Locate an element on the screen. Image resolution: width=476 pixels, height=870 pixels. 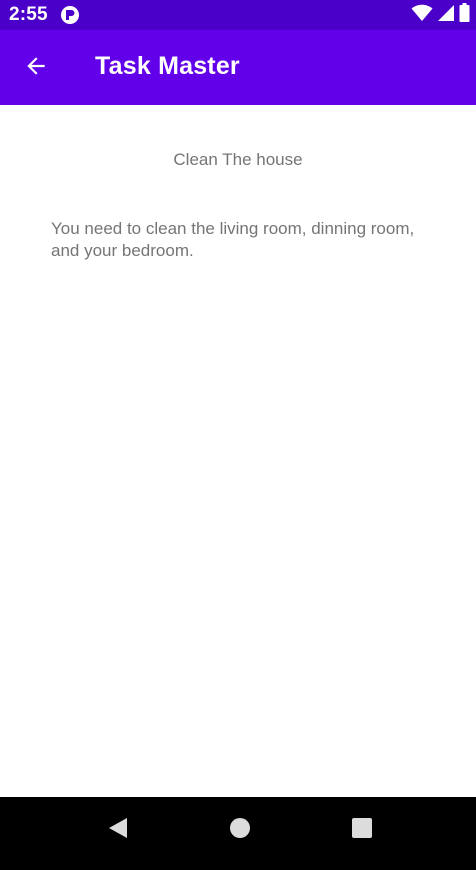
back-button is located at coordinates (36, 68).